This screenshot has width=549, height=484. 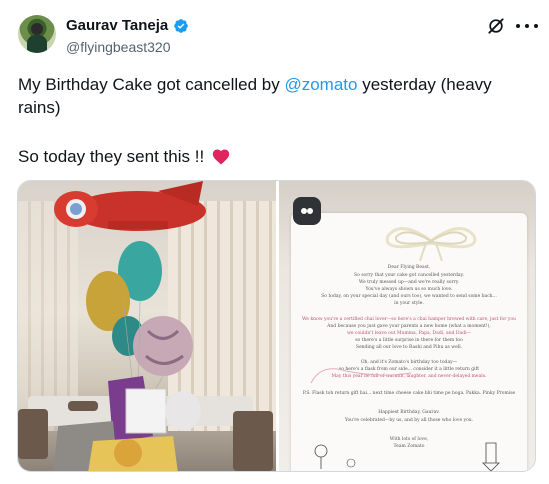 What do you see at coordinates (37, 29) in the screenshot?
I see `avatar-head` at bounding box center [37, 29].